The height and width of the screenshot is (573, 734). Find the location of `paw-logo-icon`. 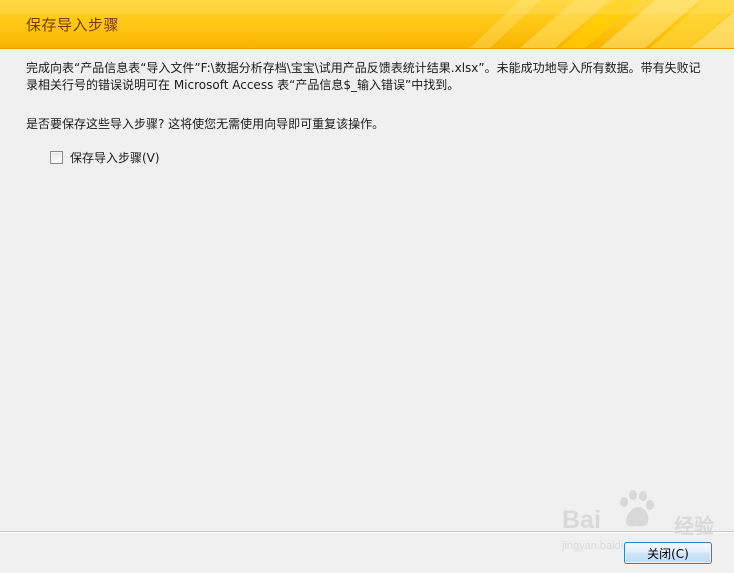

paw-logo-icon is located at coordinates (637, 508).